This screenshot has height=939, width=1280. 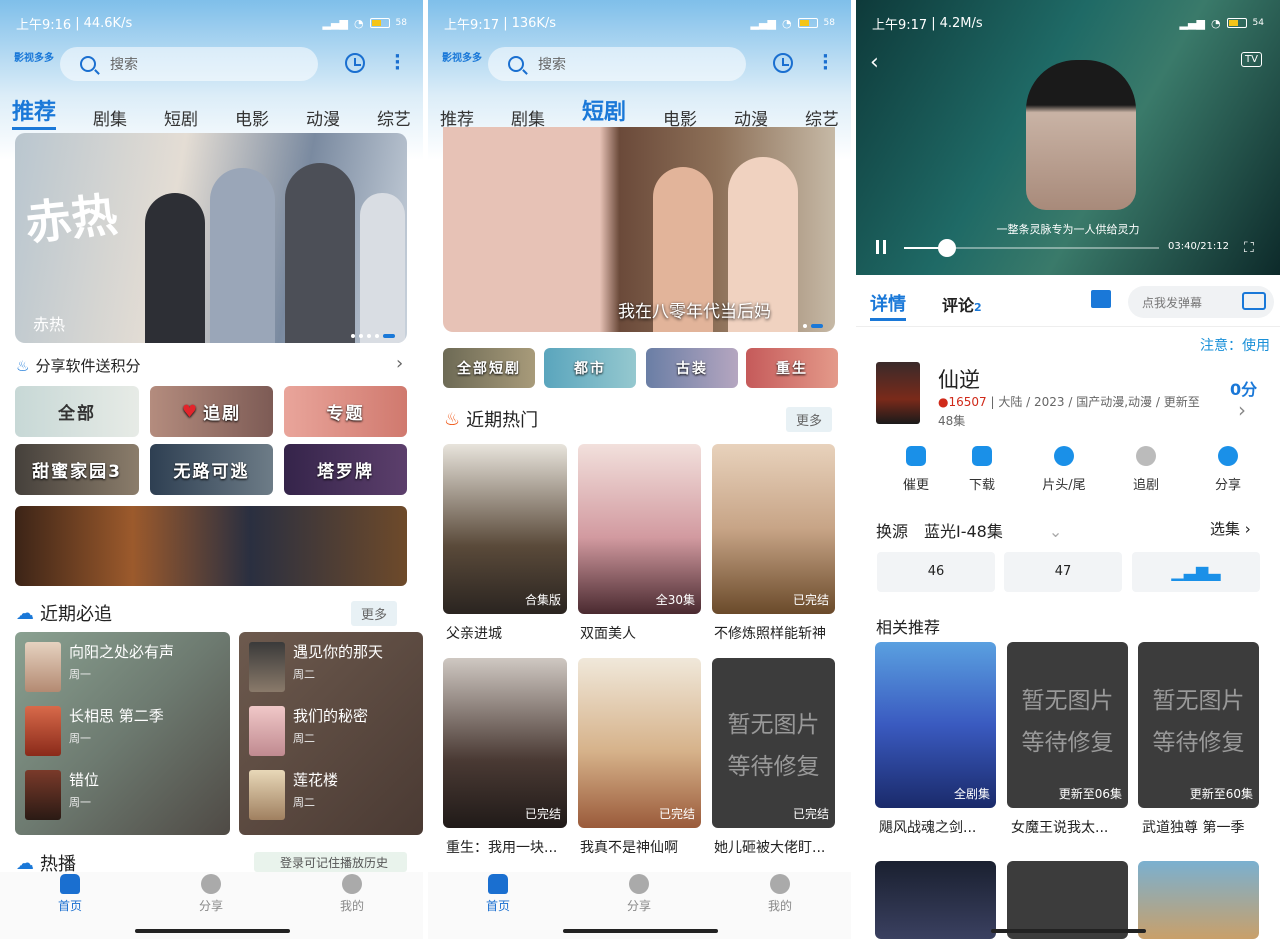 I want to click on tab-anime: 动漫, so click(x=323, y=117).